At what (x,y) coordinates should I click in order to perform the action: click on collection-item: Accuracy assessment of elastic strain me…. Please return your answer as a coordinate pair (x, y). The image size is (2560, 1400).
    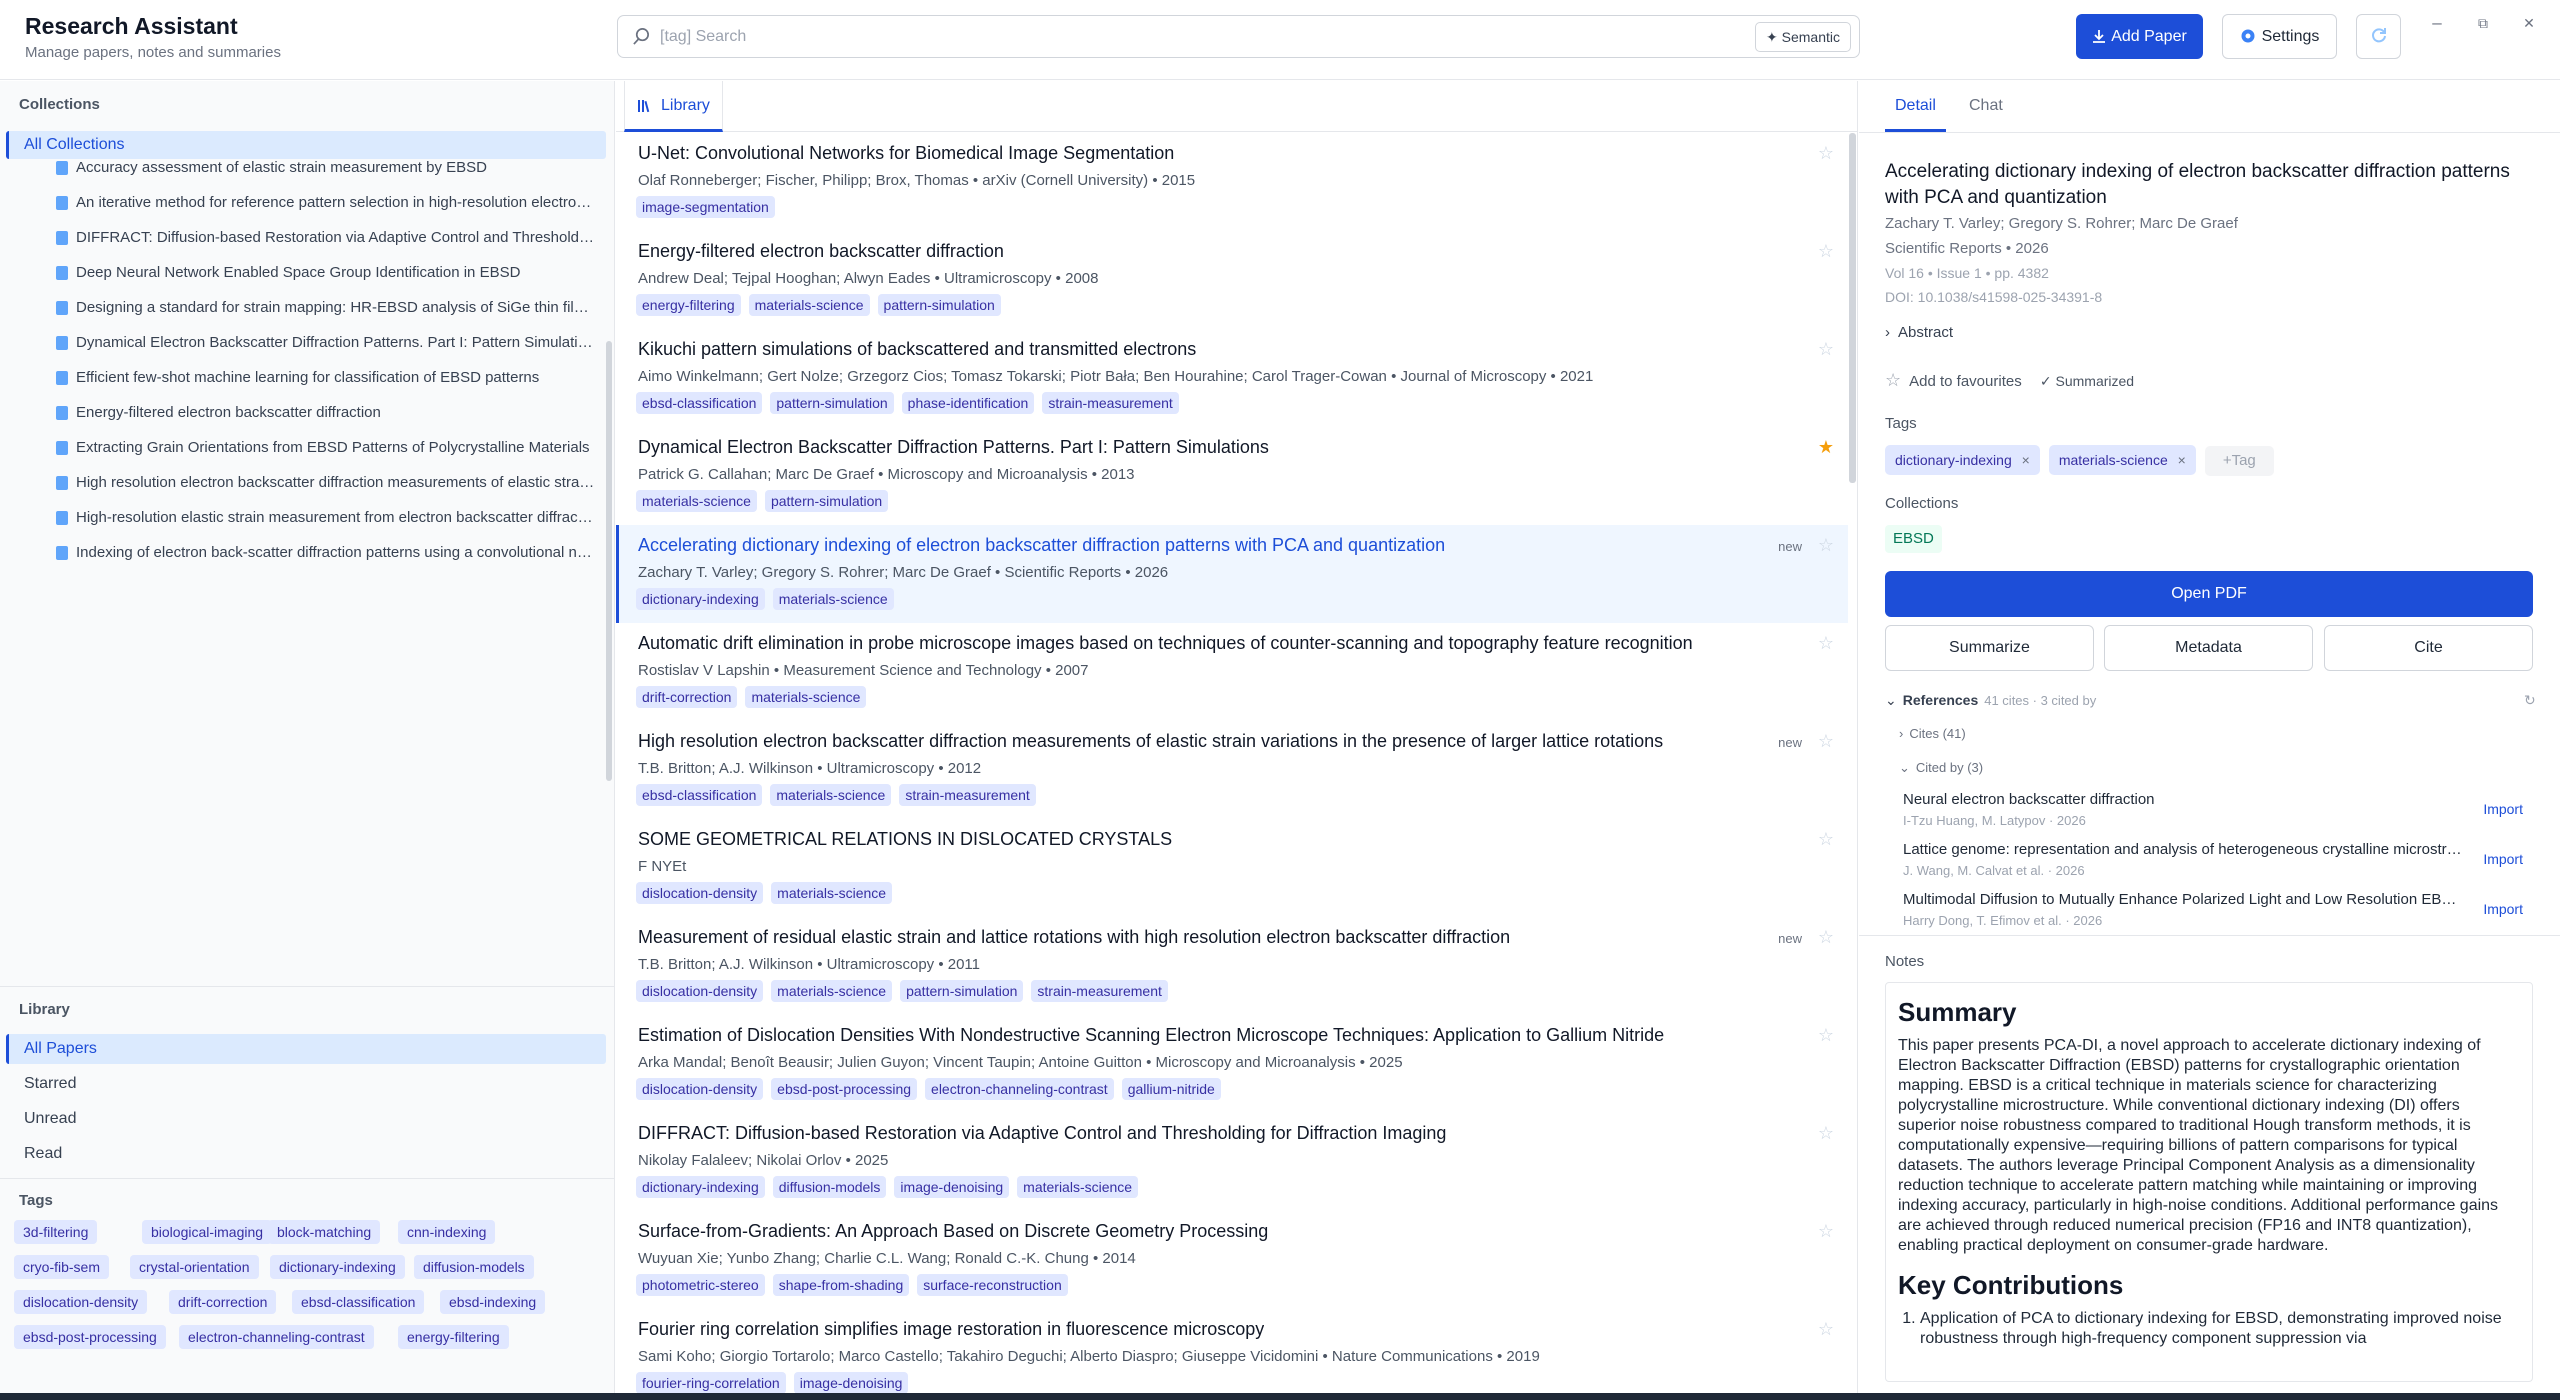
    Looking at the image, I should click on (326, 172).